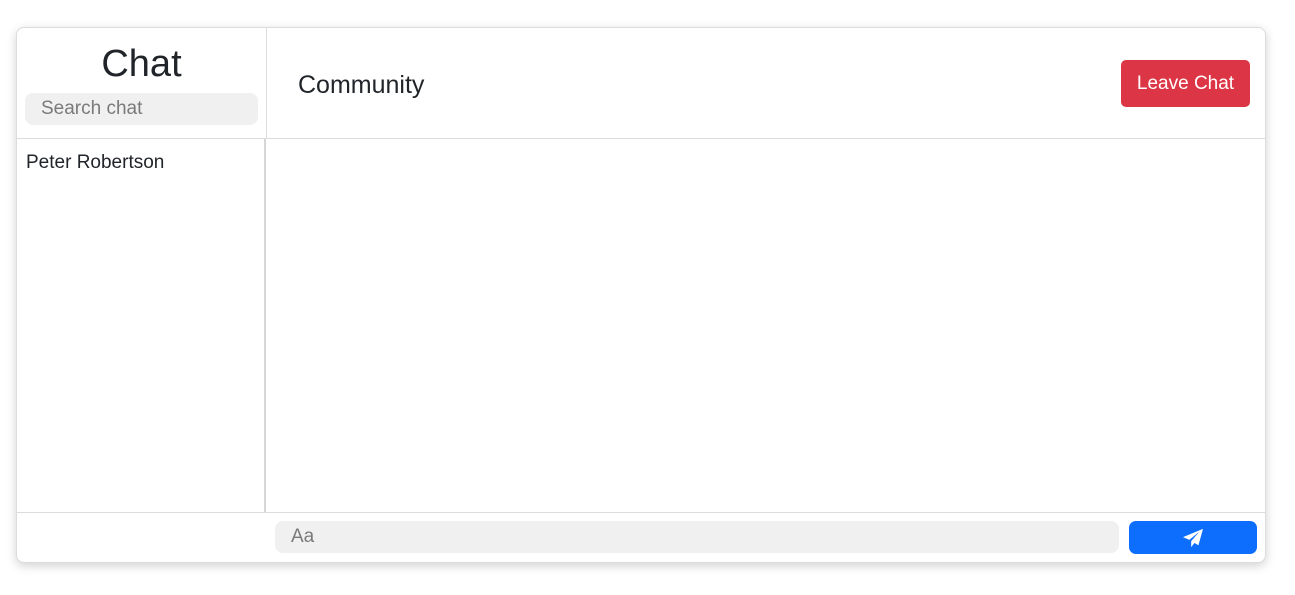 This screenshot has width=1295, height=595. What do you see at coordinates (1185, 83) in the screenshot?
I see `leave-chat-button: Leave Chat` at bounding box center [1185, 83].